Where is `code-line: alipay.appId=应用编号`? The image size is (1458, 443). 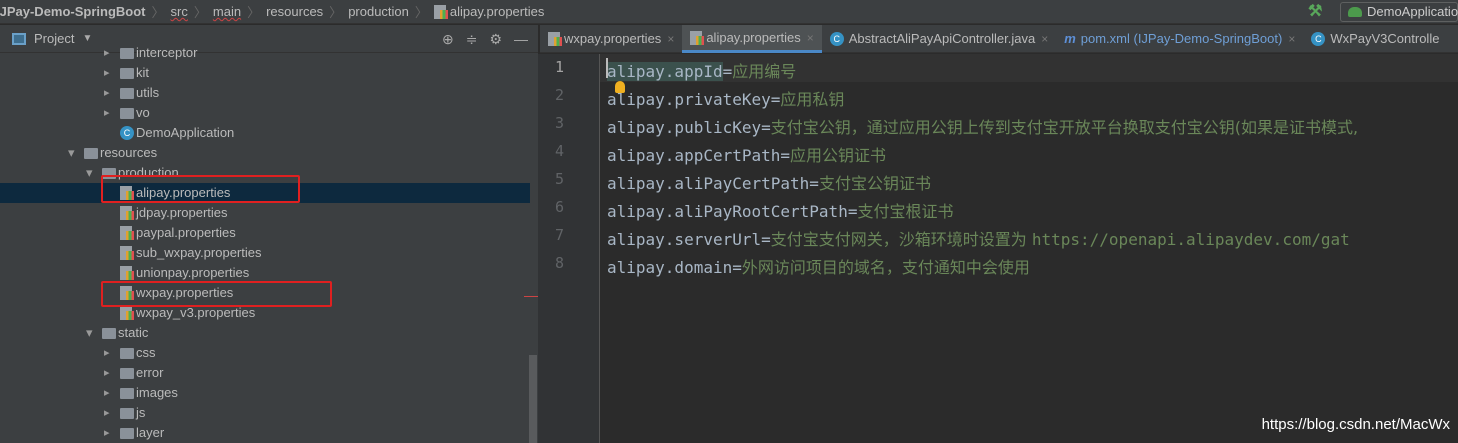
code-line: alipay.appId=应用编号 is located at coordinates (702, 71).